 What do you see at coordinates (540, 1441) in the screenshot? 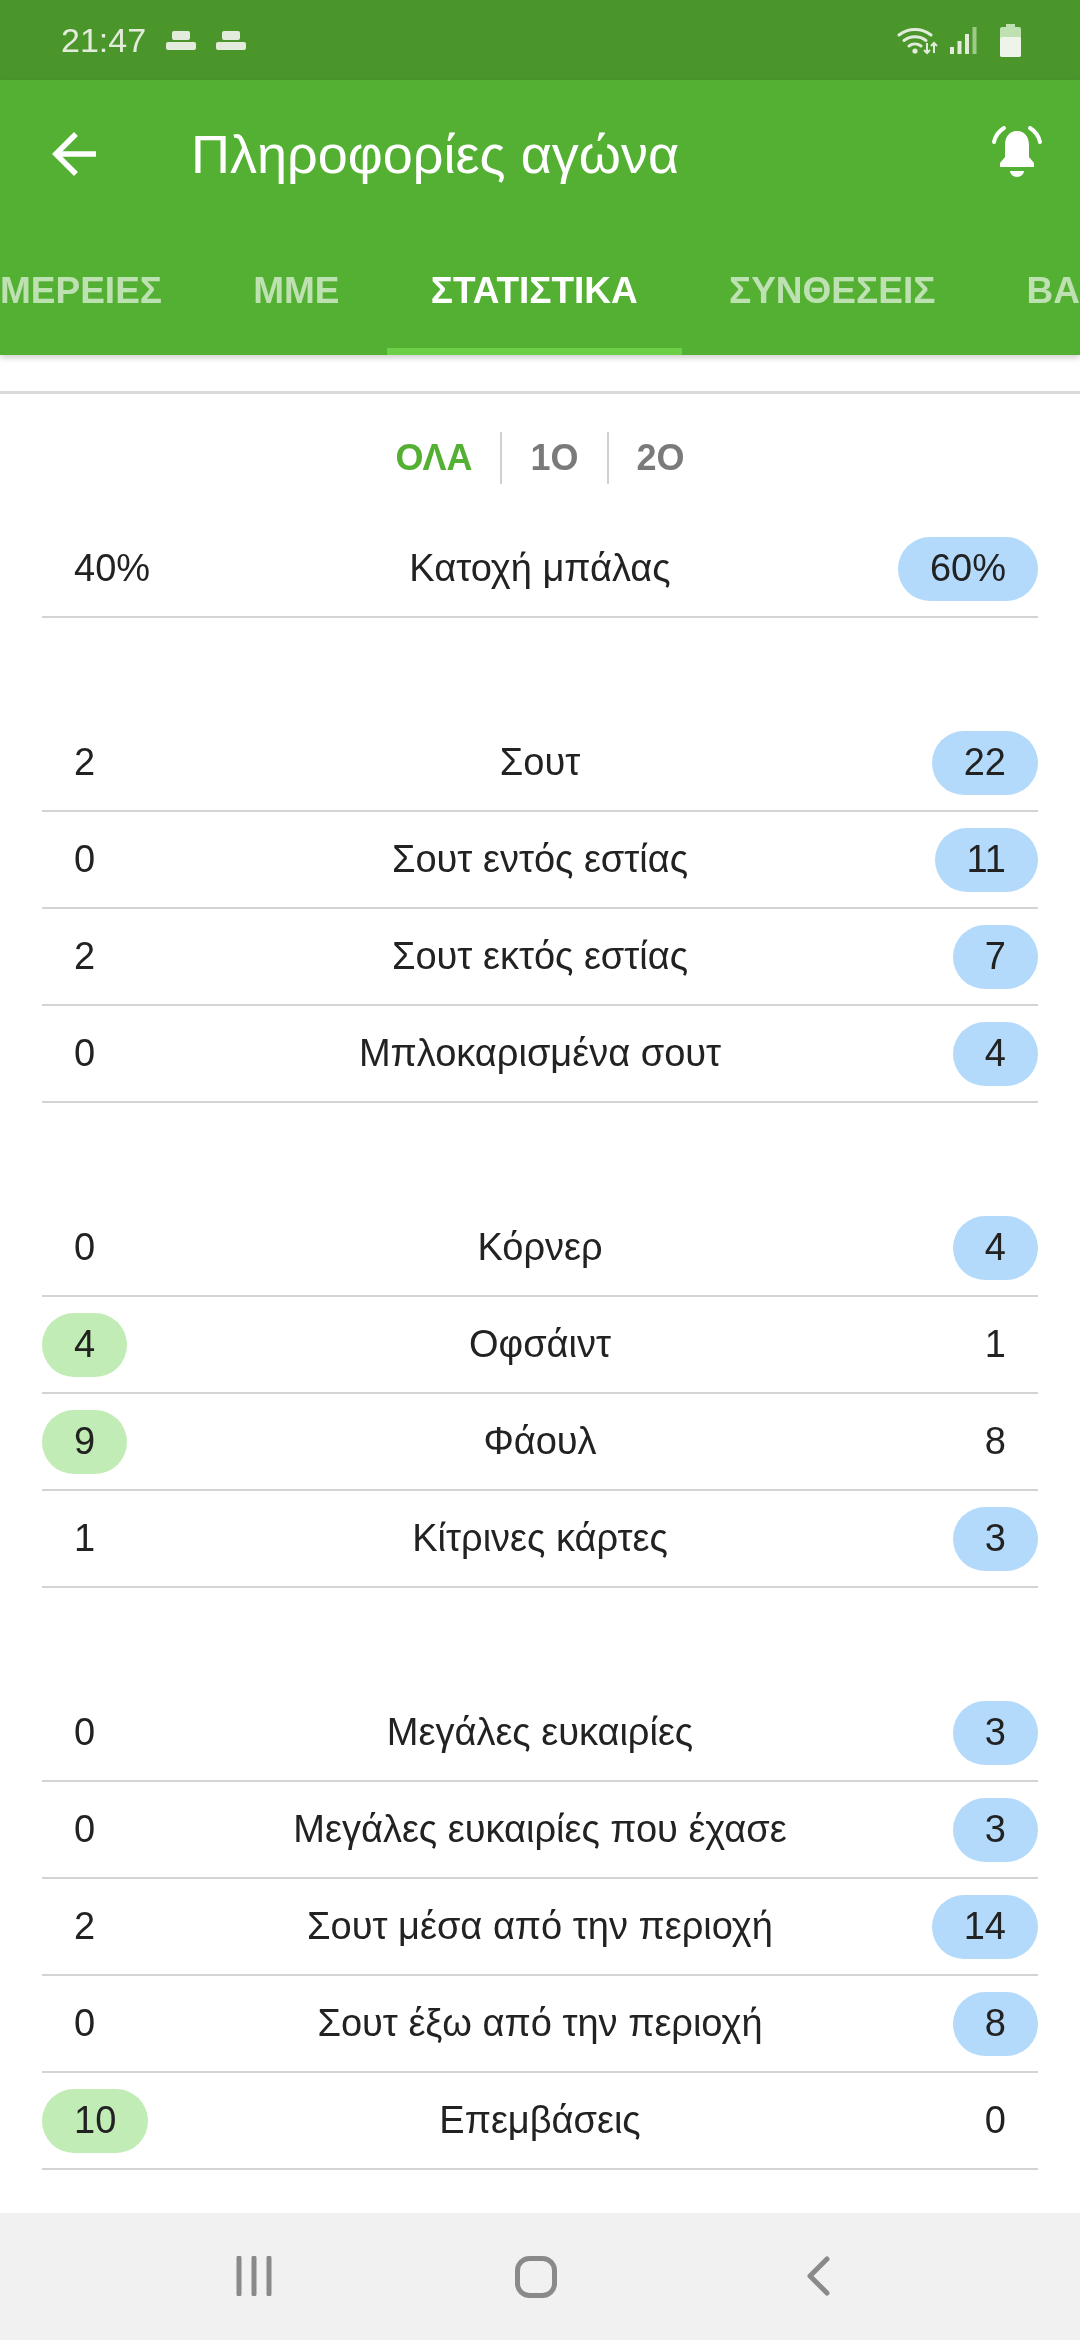
I see `stat-label: Φάουλ` at bounding box center [540, 1441].